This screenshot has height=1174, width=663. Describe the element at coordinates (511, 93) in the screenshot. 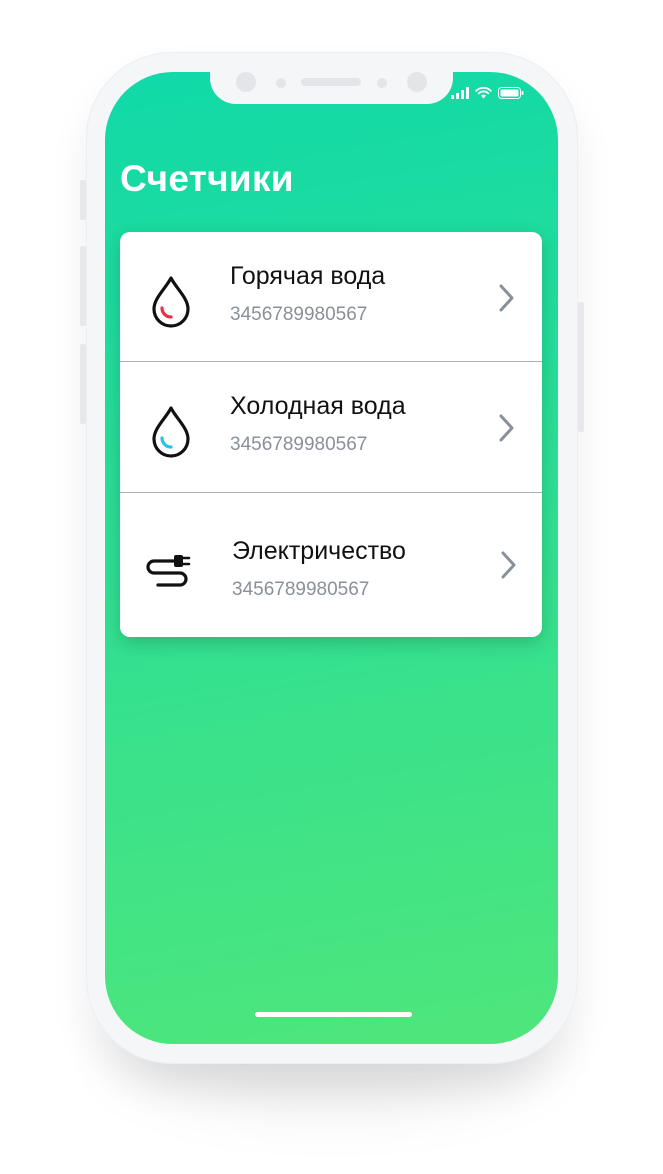

I see `battery-icon` at that location.